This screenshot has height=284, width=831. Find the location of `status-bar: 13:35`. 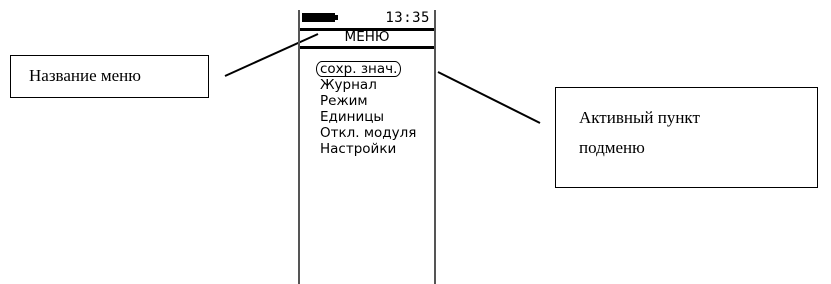

status-bar: 13:35 is located at coordinates (367, 18).